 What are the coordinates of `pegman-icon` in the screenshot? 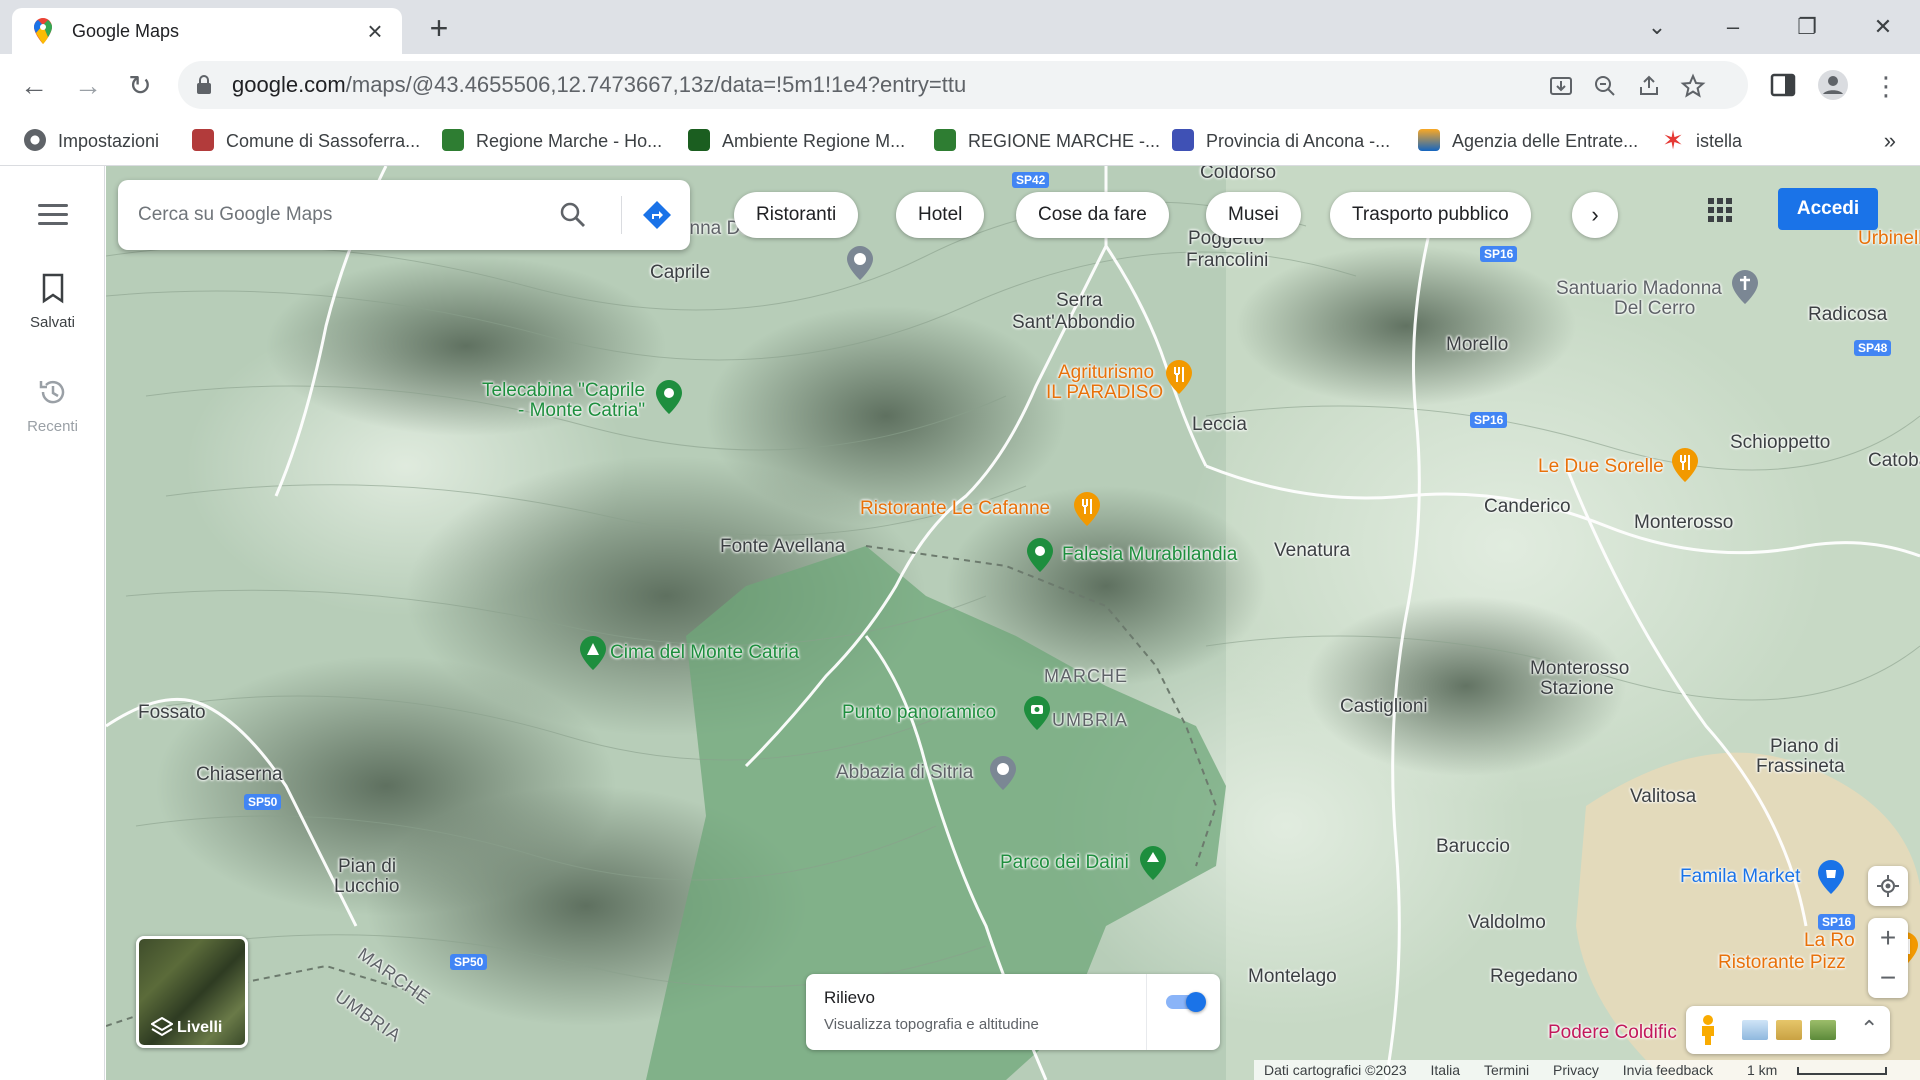 It's located at (1708, 1030).